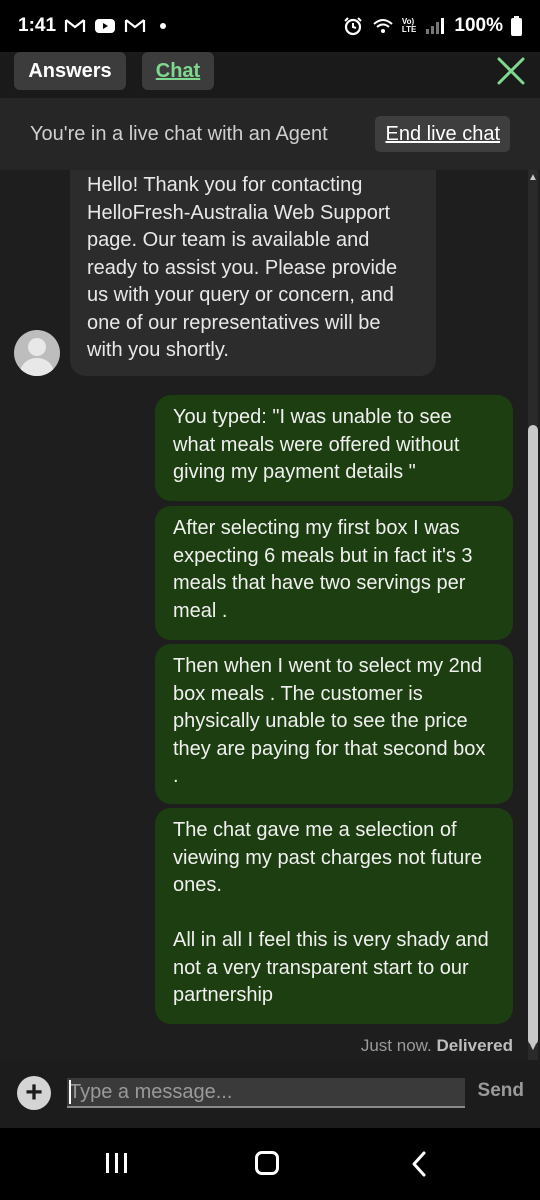 The height and width of the screenshot is (1200, 540). Describe the element at coordinates (533, 735) in the screenshot. I see `scroll-thumb` at that location.